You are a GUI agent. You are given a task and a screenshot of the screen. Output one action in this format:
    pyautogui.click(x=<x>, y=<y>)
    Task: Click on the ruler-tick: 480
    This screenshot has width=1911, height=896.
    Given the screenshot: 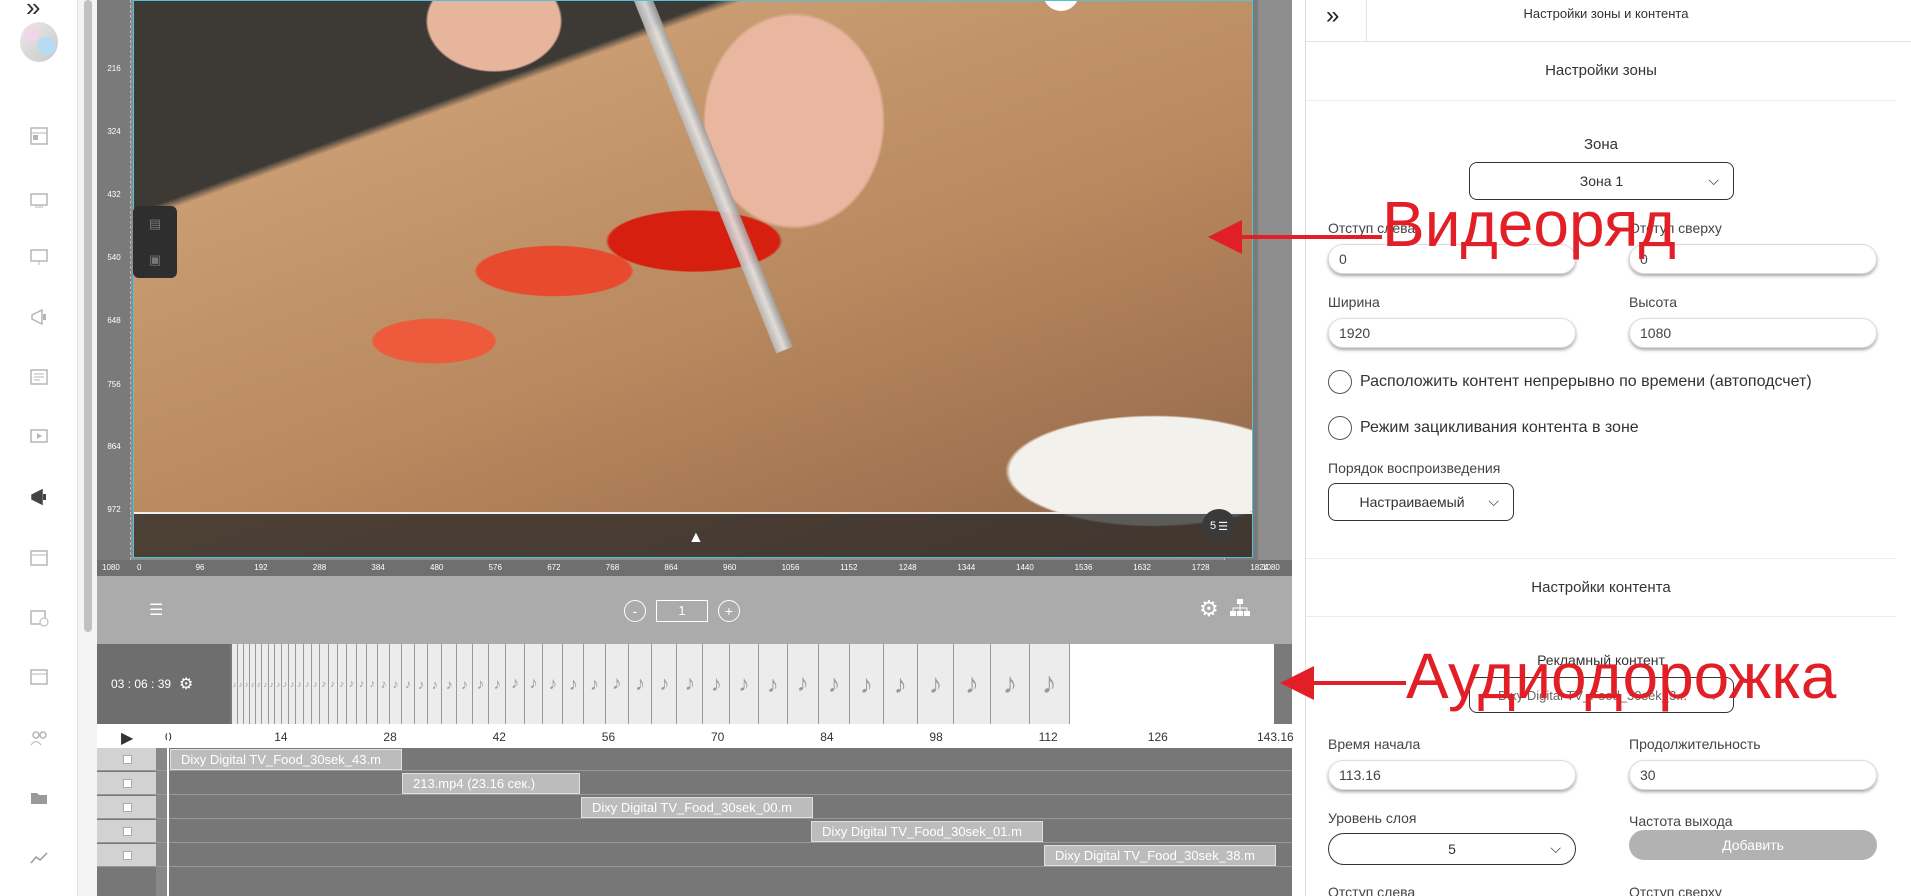 What is the action you would take?
    pyautogui.click(x=437, y=567)
    